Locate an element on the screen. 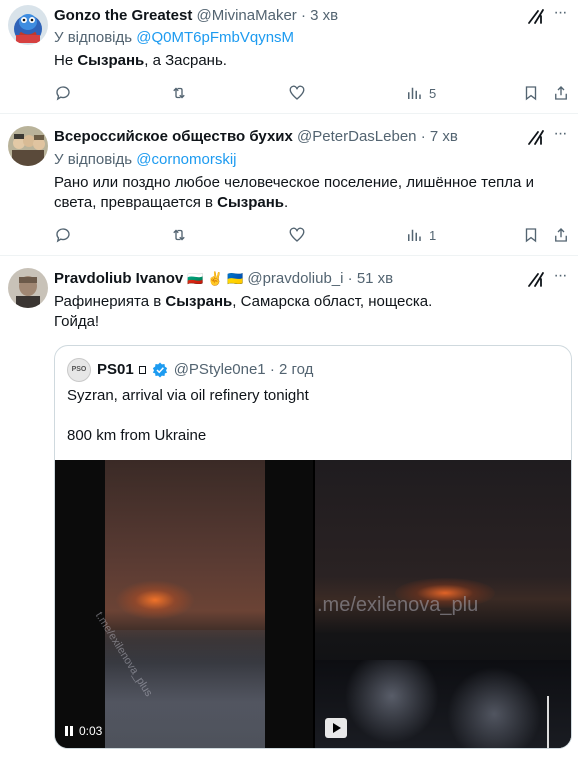 The image size is (578, 758). author-name: Всероссийское общество бухих is located at coordinates (173, 136).